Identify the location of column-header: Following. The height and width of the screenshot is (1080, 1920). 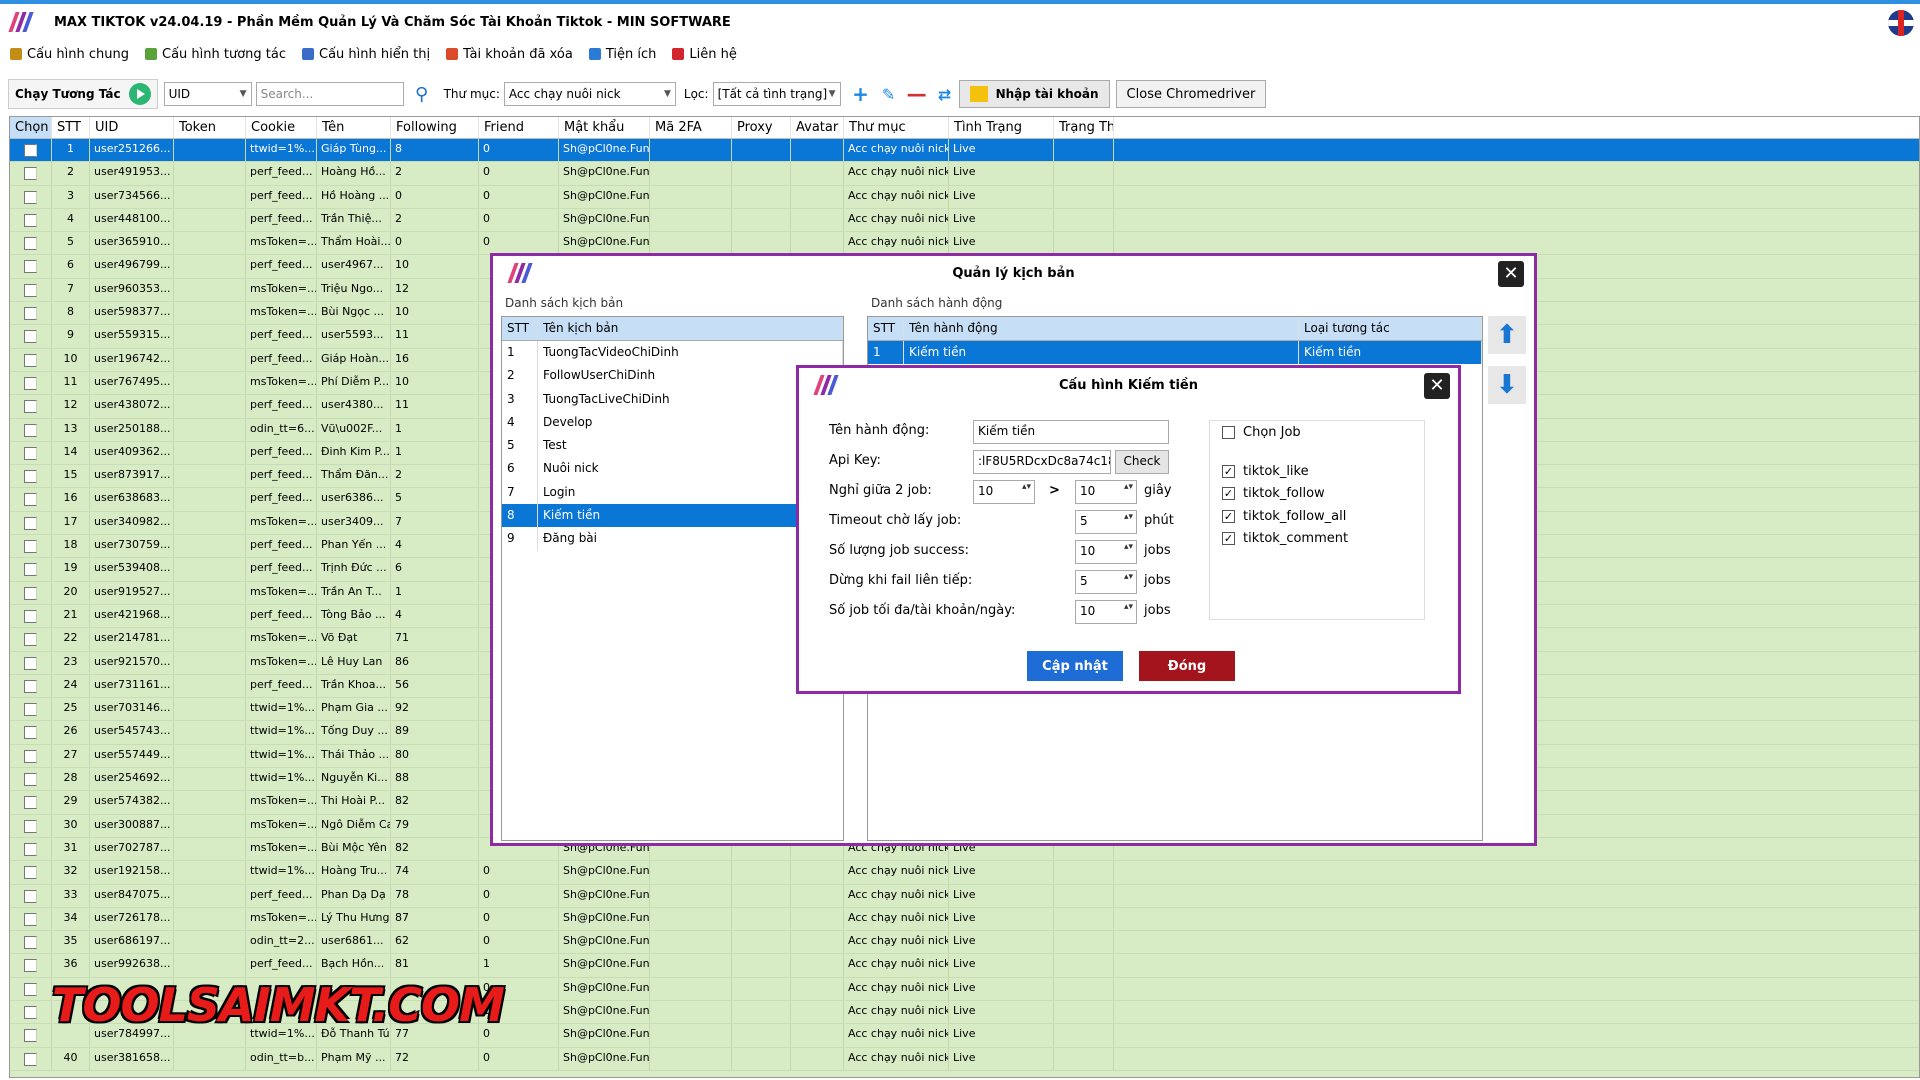
(435, 127).